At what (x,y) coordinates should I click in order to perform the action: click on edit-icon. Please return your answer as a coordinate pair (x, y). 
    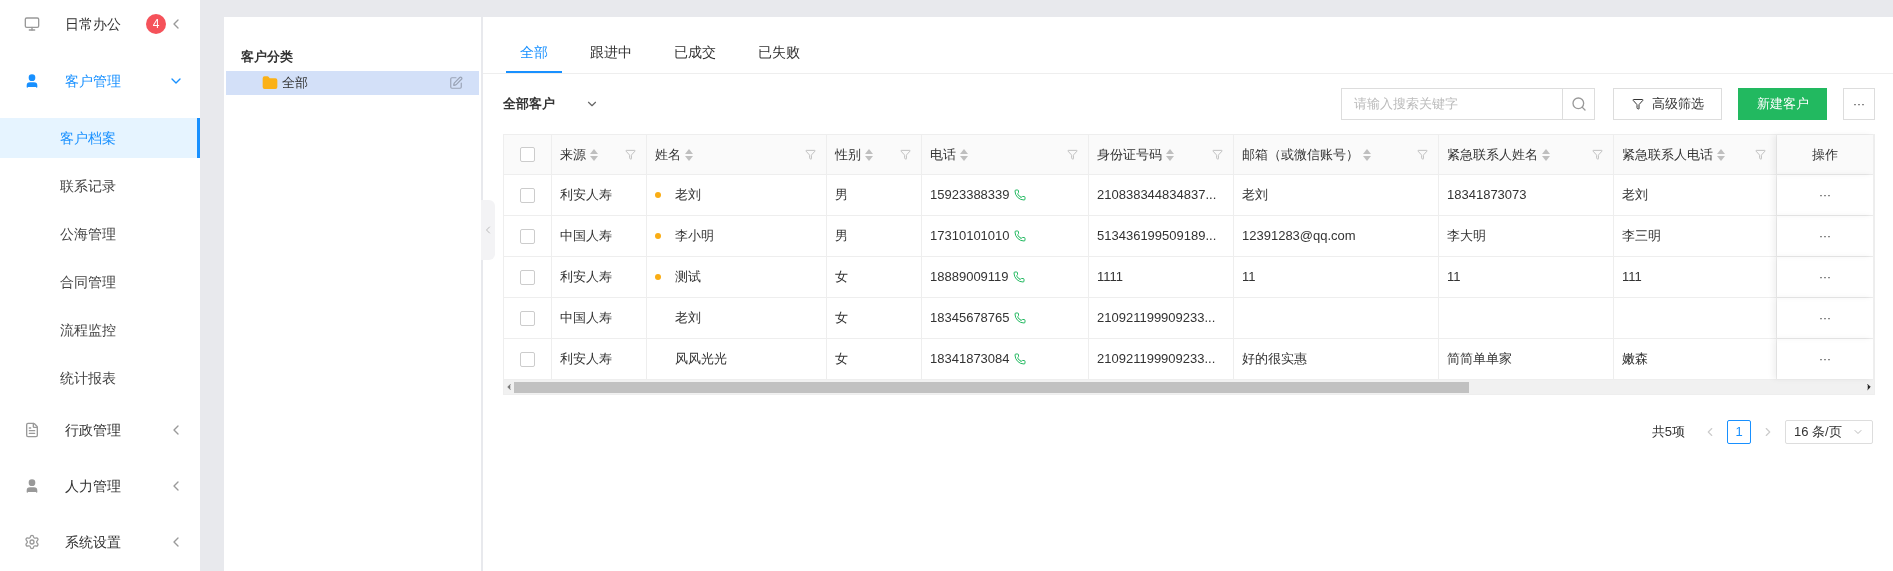
    Looking at the image, I should click on (456, 83).